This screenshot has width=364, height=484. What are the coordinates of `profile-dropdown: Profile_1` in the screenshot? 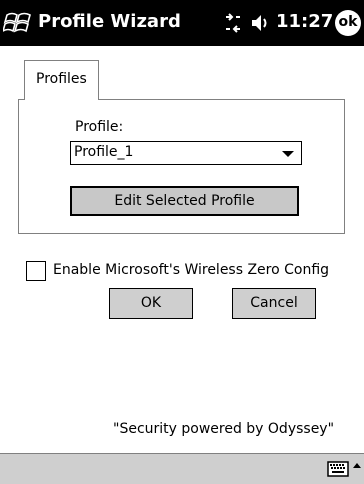 It's located at (186, 153).